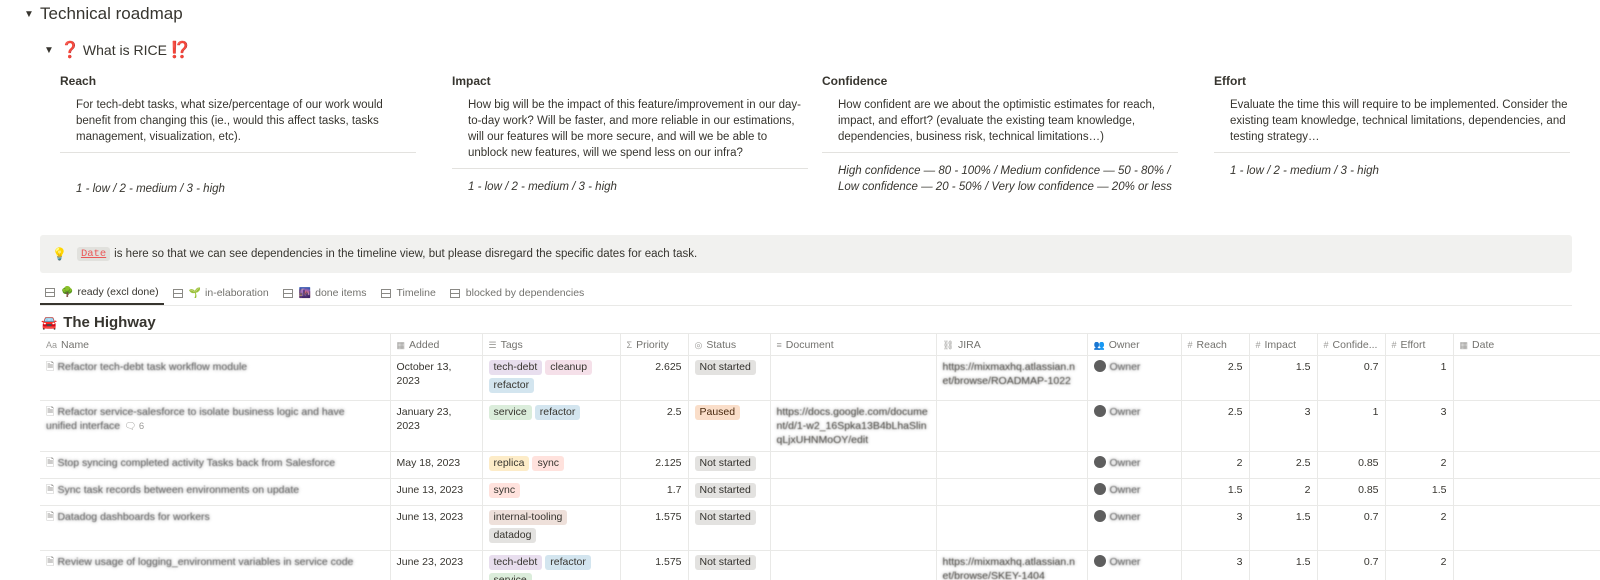  What do you see at coordinates (1215, 565) in the screenshot?
I see `reach-cell: 3` at bounding box center [1215, 565].